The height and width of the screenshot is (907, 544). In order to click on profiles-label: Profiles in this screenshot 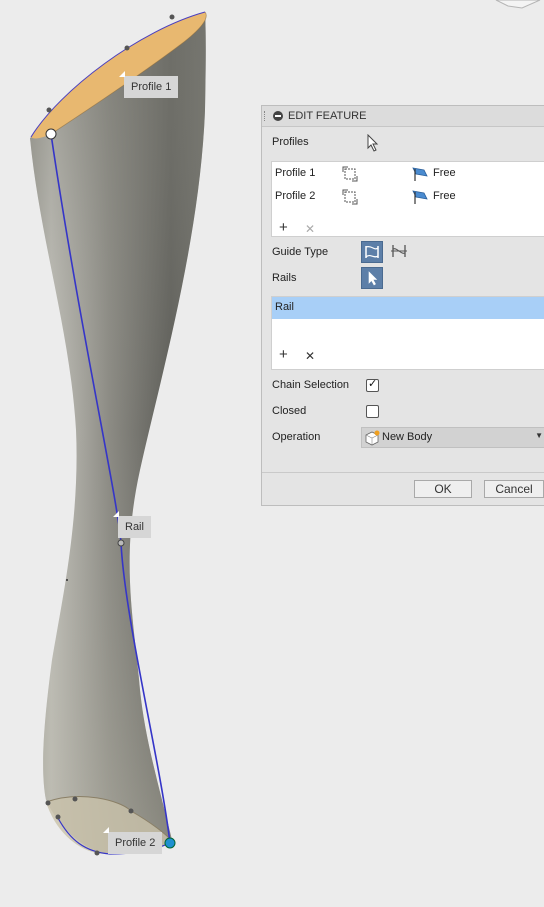, I will do `click(290, 142)`.